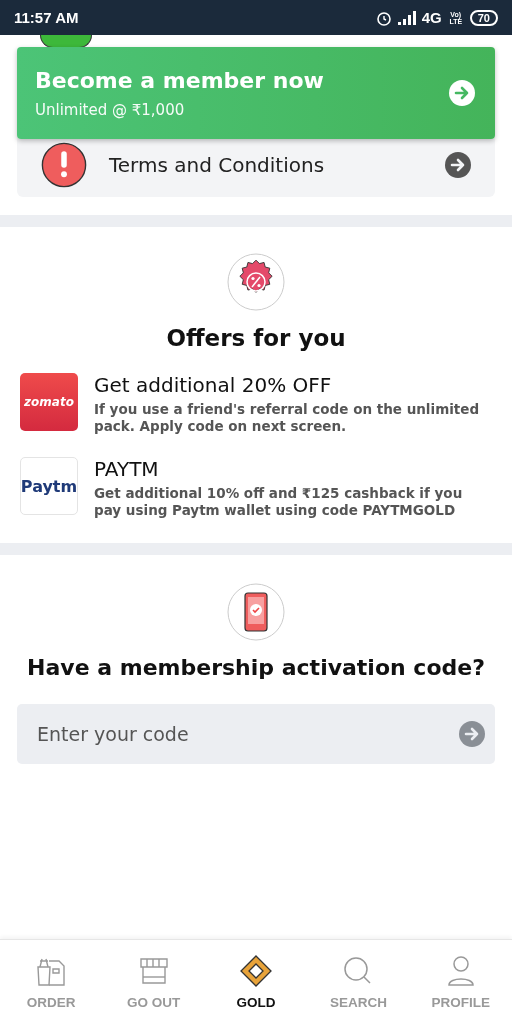 The width and height of the screenshot is (512, 1024). I want to click on signal-icon, so click(406, 17).